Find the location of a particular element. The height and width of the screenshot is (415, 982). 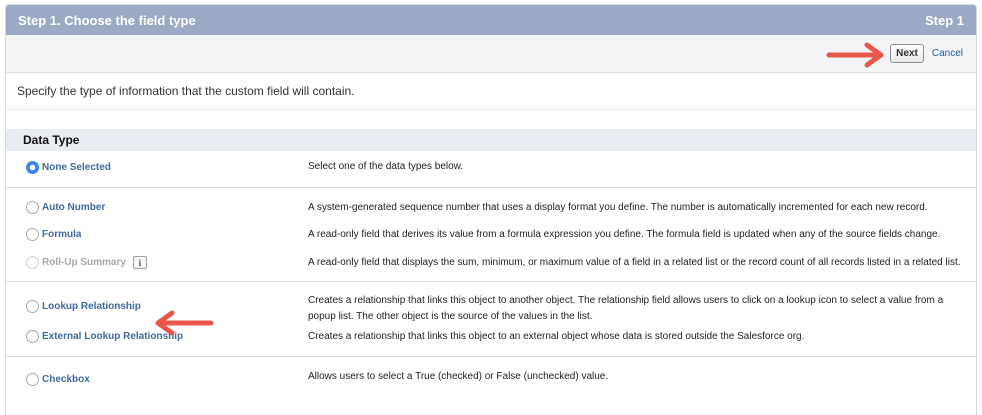

section-title-data-type: Data Type is located at coordinates (491, 140).